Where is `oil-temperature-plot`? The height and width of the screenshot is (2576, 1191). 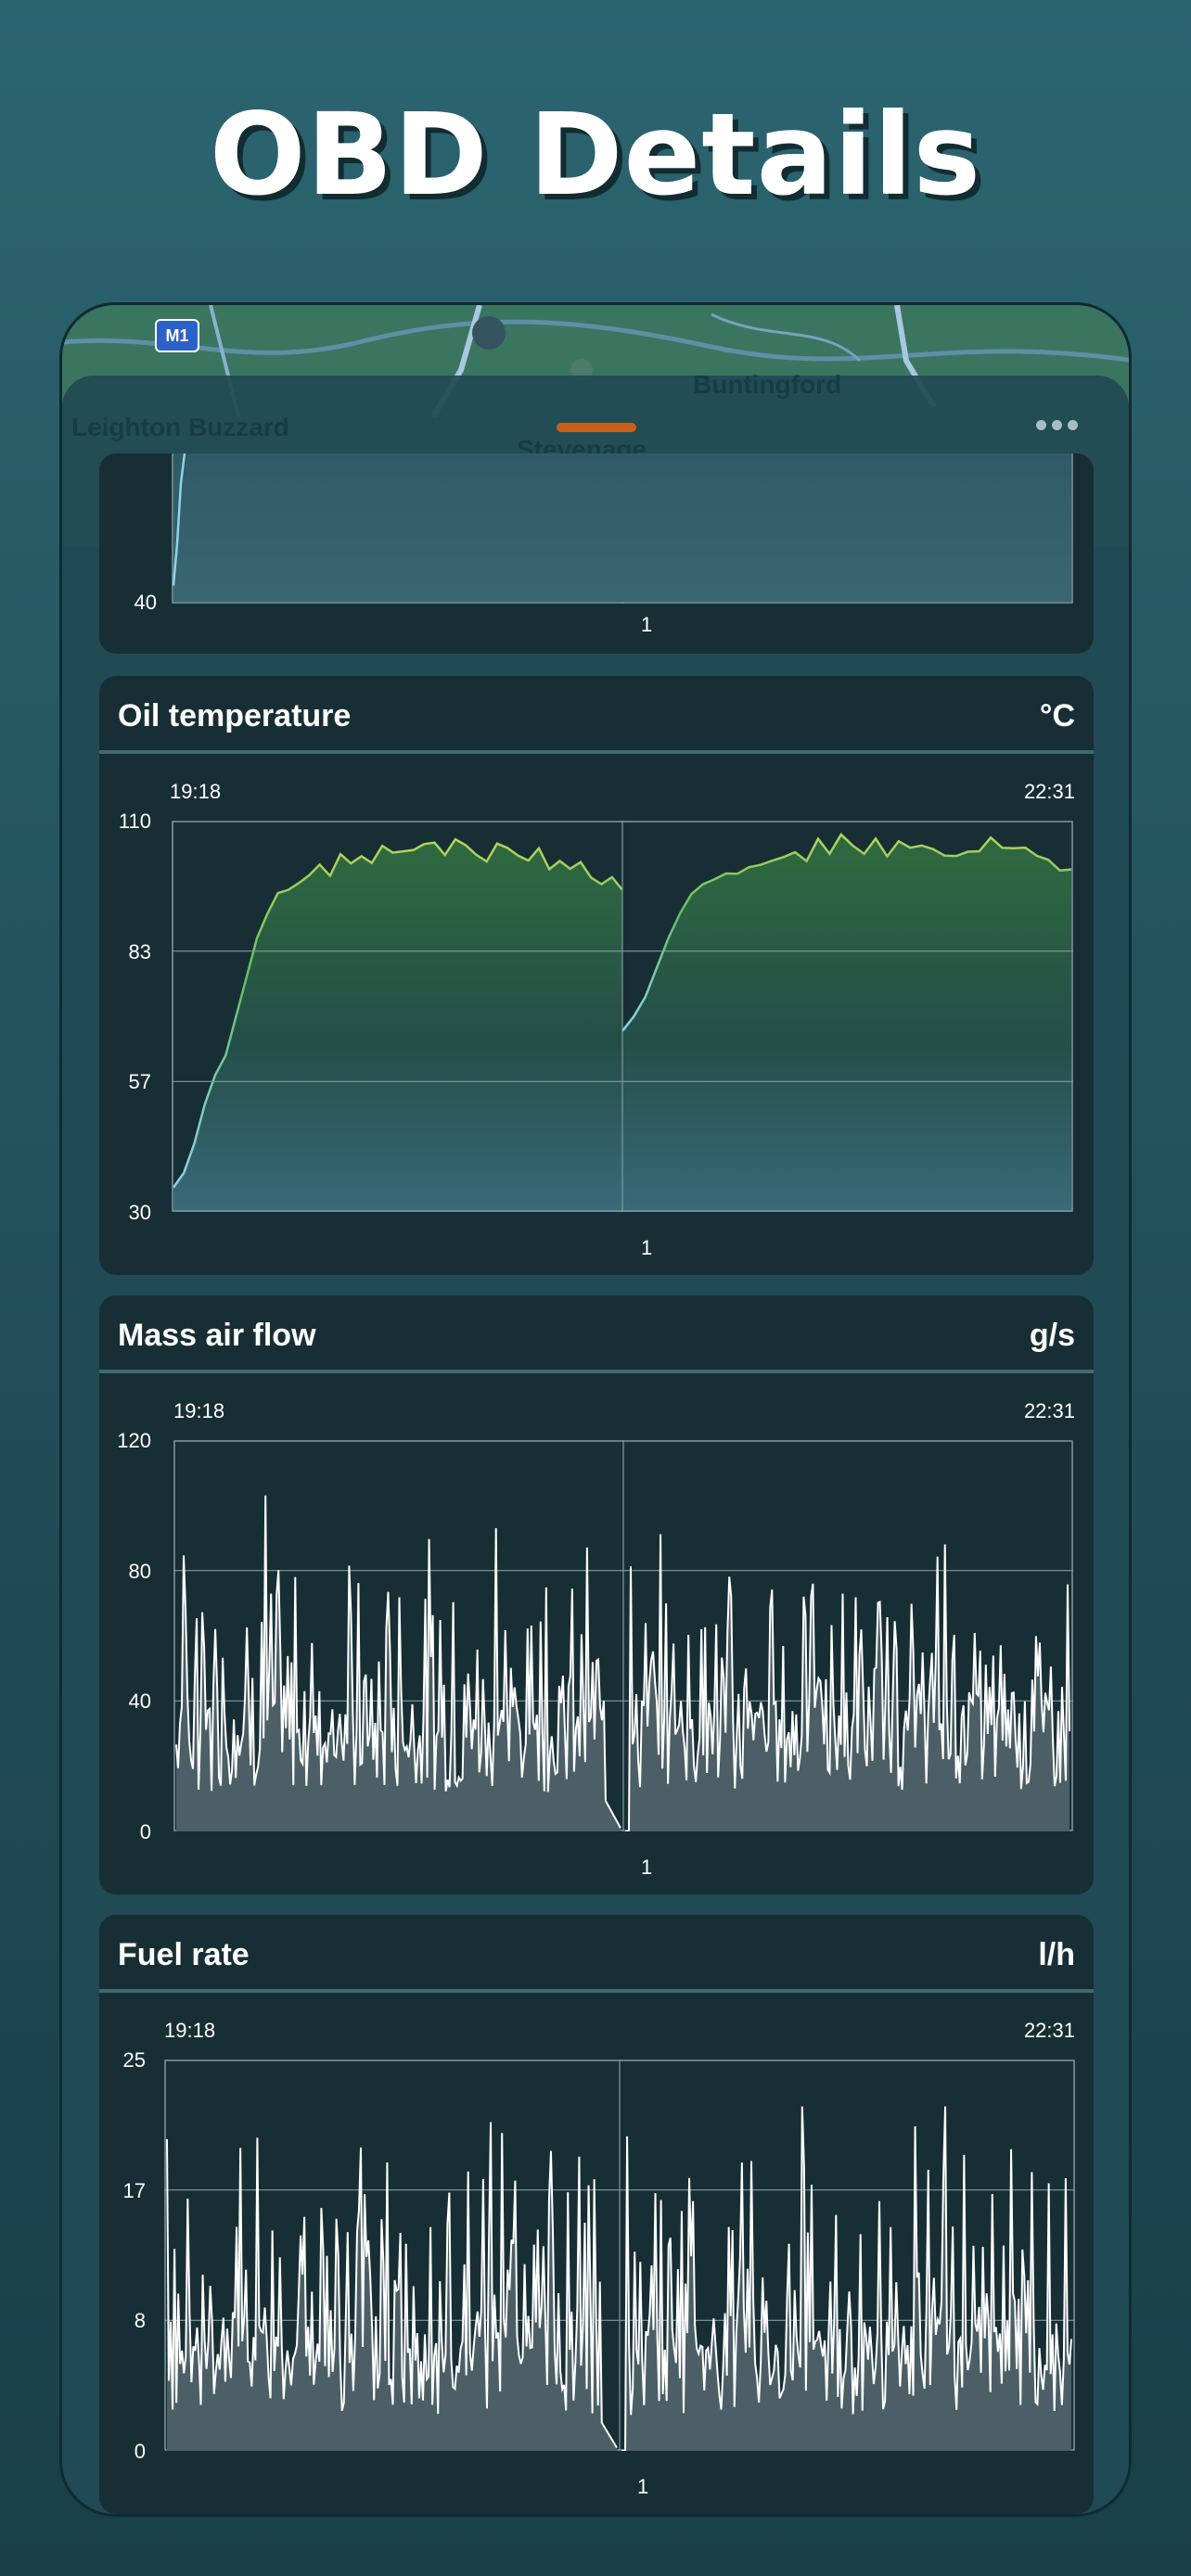 oil-temperature-plot is located at coordinates (623, 1017).